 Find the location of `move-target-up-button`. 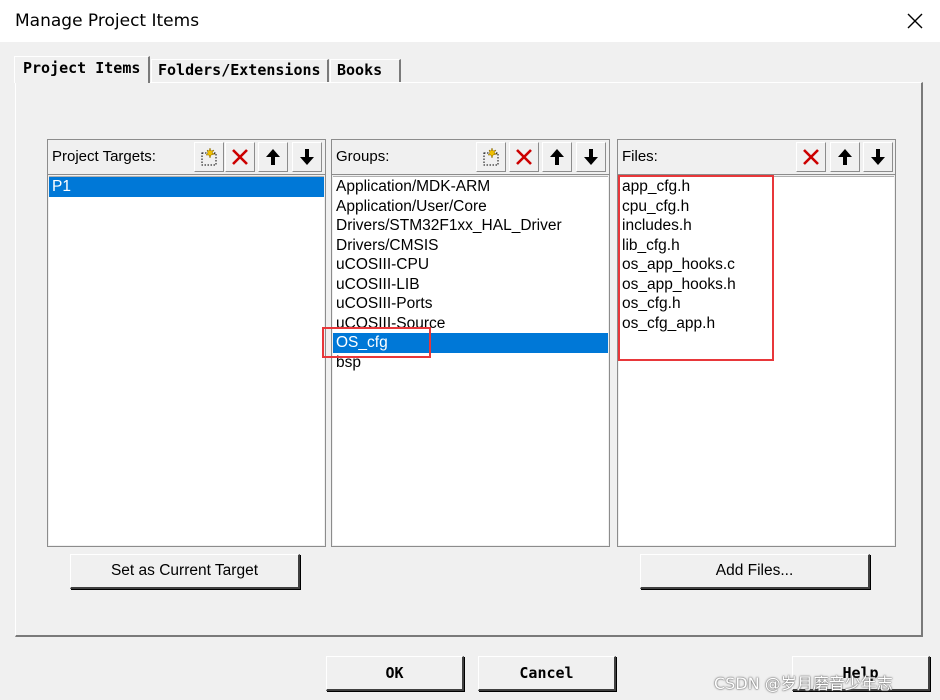

move-target-up-button is located at coordinates (273, 157).